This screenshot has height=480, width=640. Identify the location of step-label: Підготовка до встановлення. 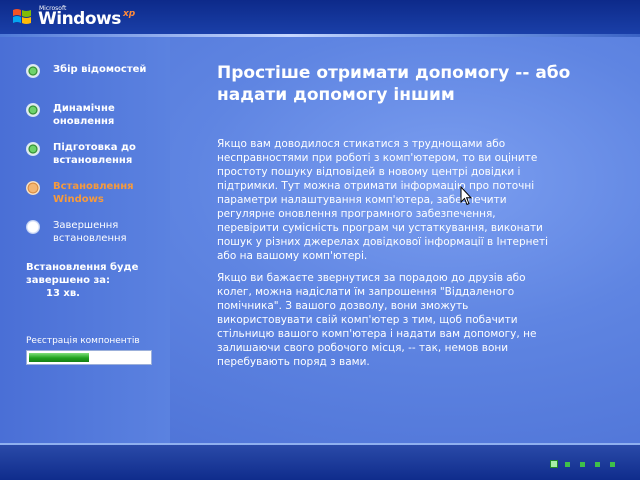
(94, 154).